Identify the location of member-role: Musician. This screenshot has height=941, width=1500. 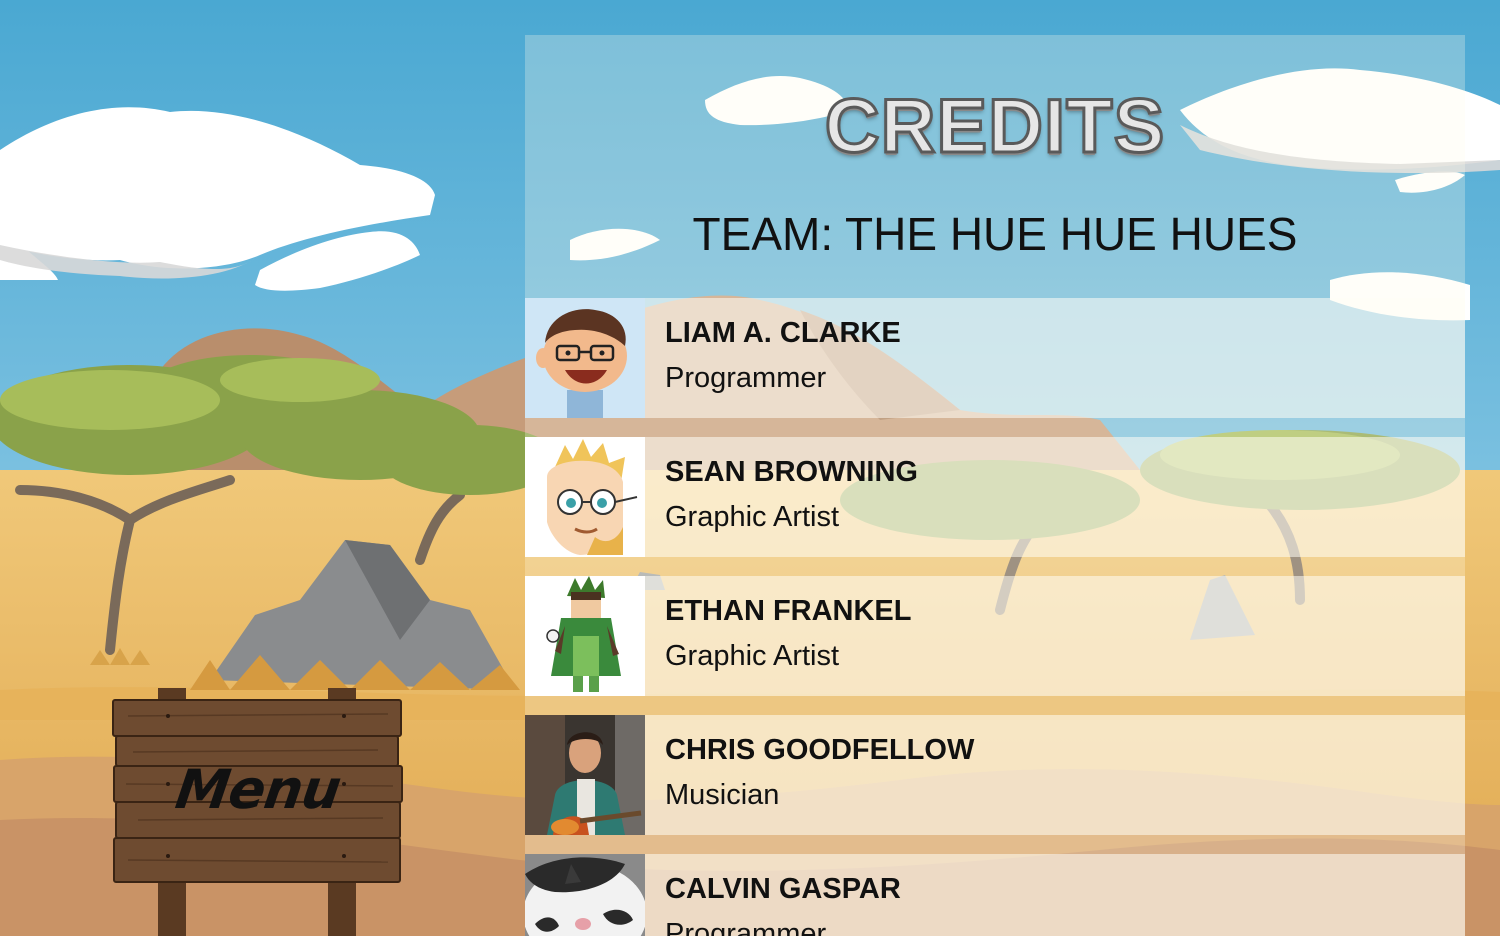
(722, 795).